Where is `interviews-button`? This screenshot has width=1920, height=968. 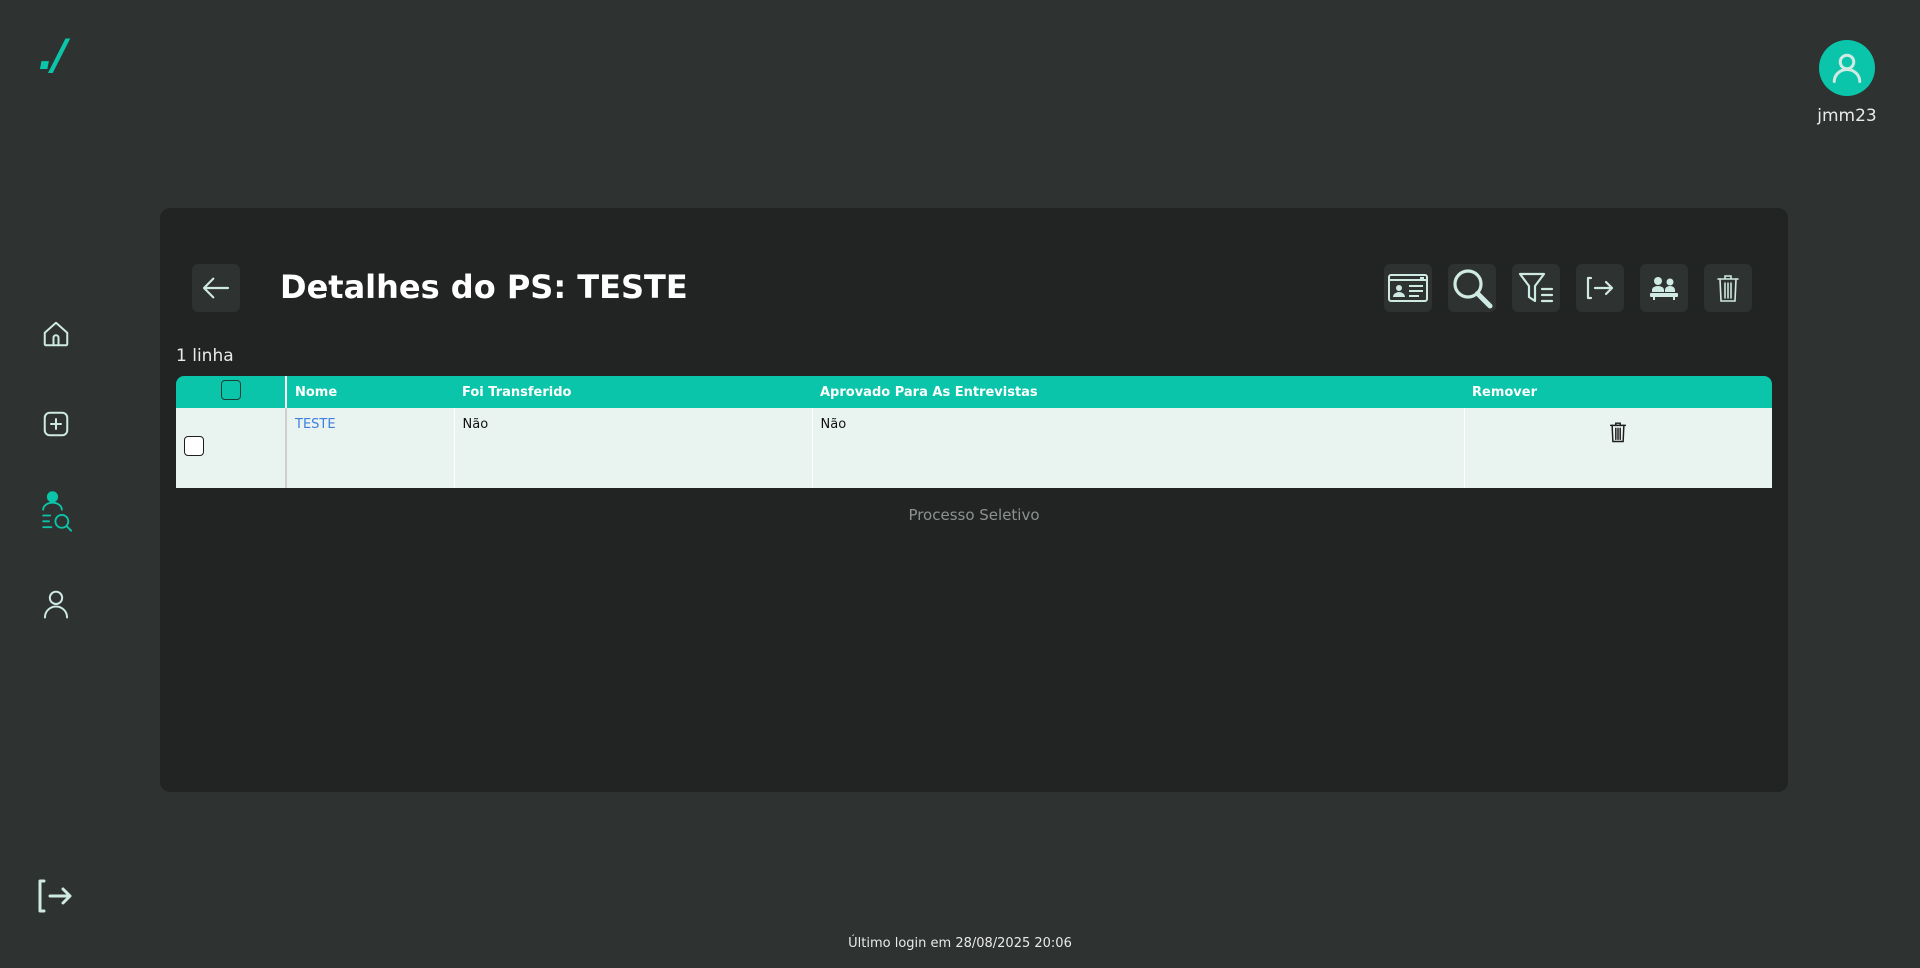
interviews-button is located at coordinates (1664, 288).